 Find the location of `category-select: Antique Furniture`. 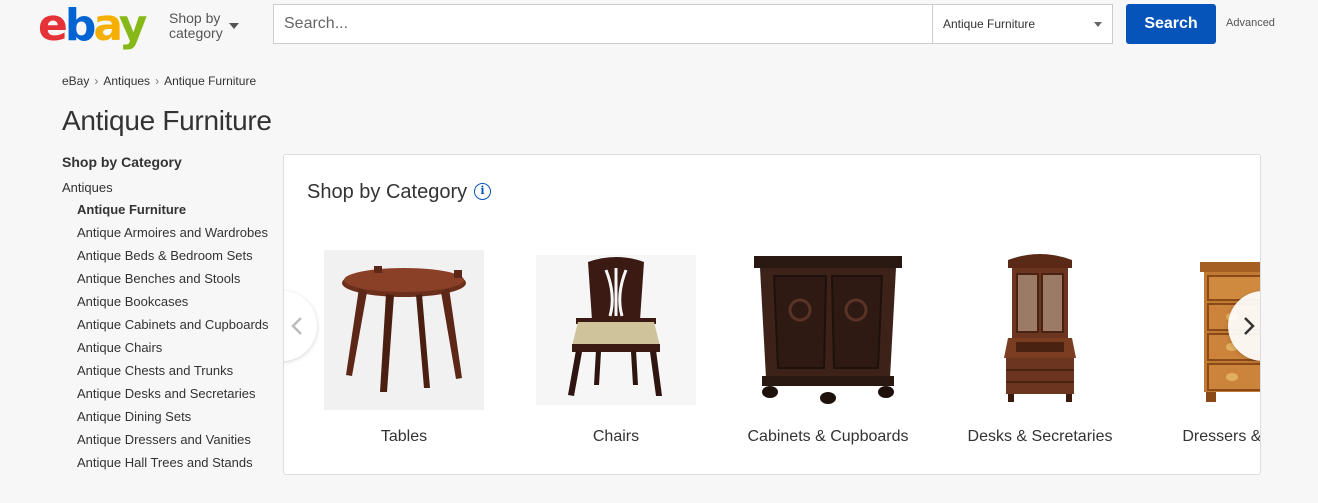

category-select: Antique Furniture is located at coordinates (1022, 24).